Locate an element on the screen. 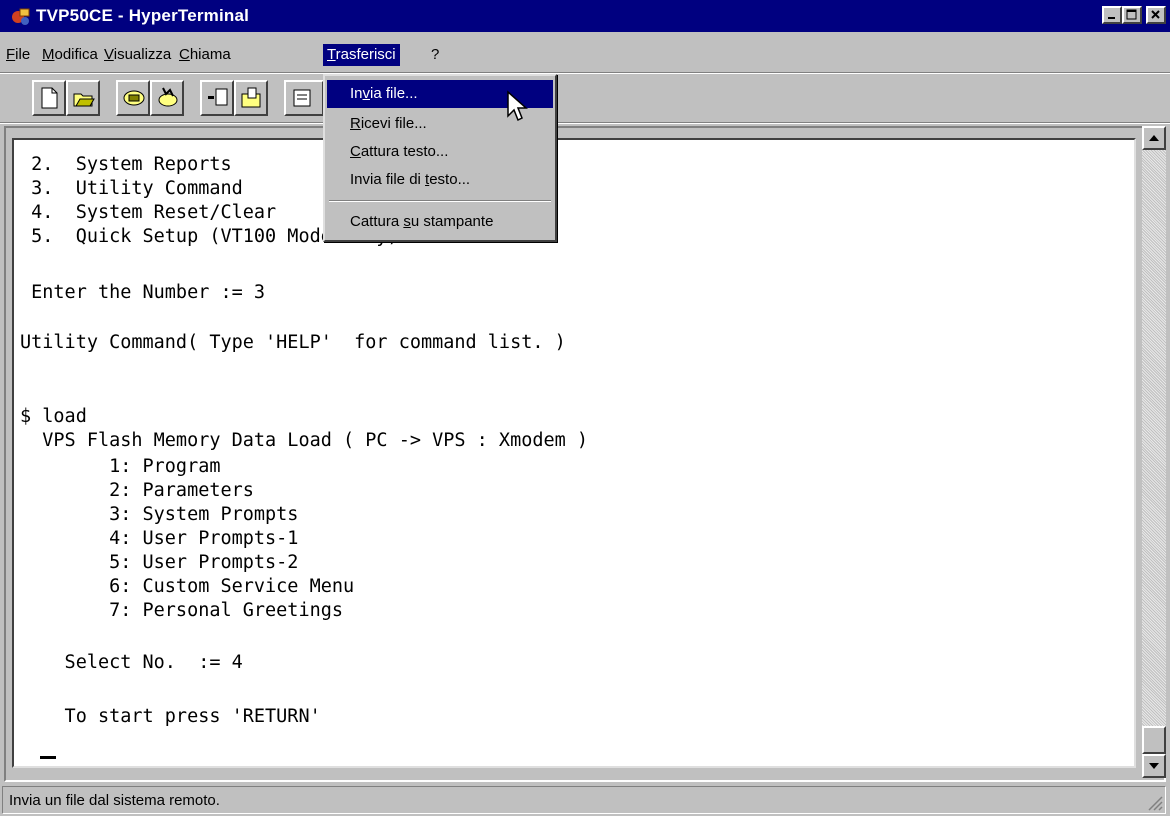 The width and height of the screenshot is (1170, 816). title-bar: TVP50CE - HyperTerminal is located at coordinates (585, 16).